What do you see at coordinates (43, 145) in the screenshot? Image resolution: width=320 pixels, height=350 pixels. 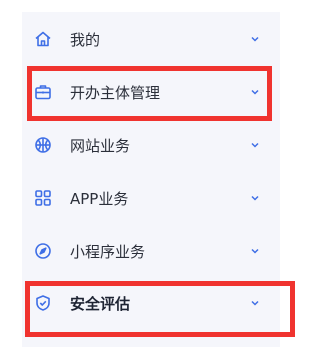 I see `basketball-icon` at bounding box center [43, 145].